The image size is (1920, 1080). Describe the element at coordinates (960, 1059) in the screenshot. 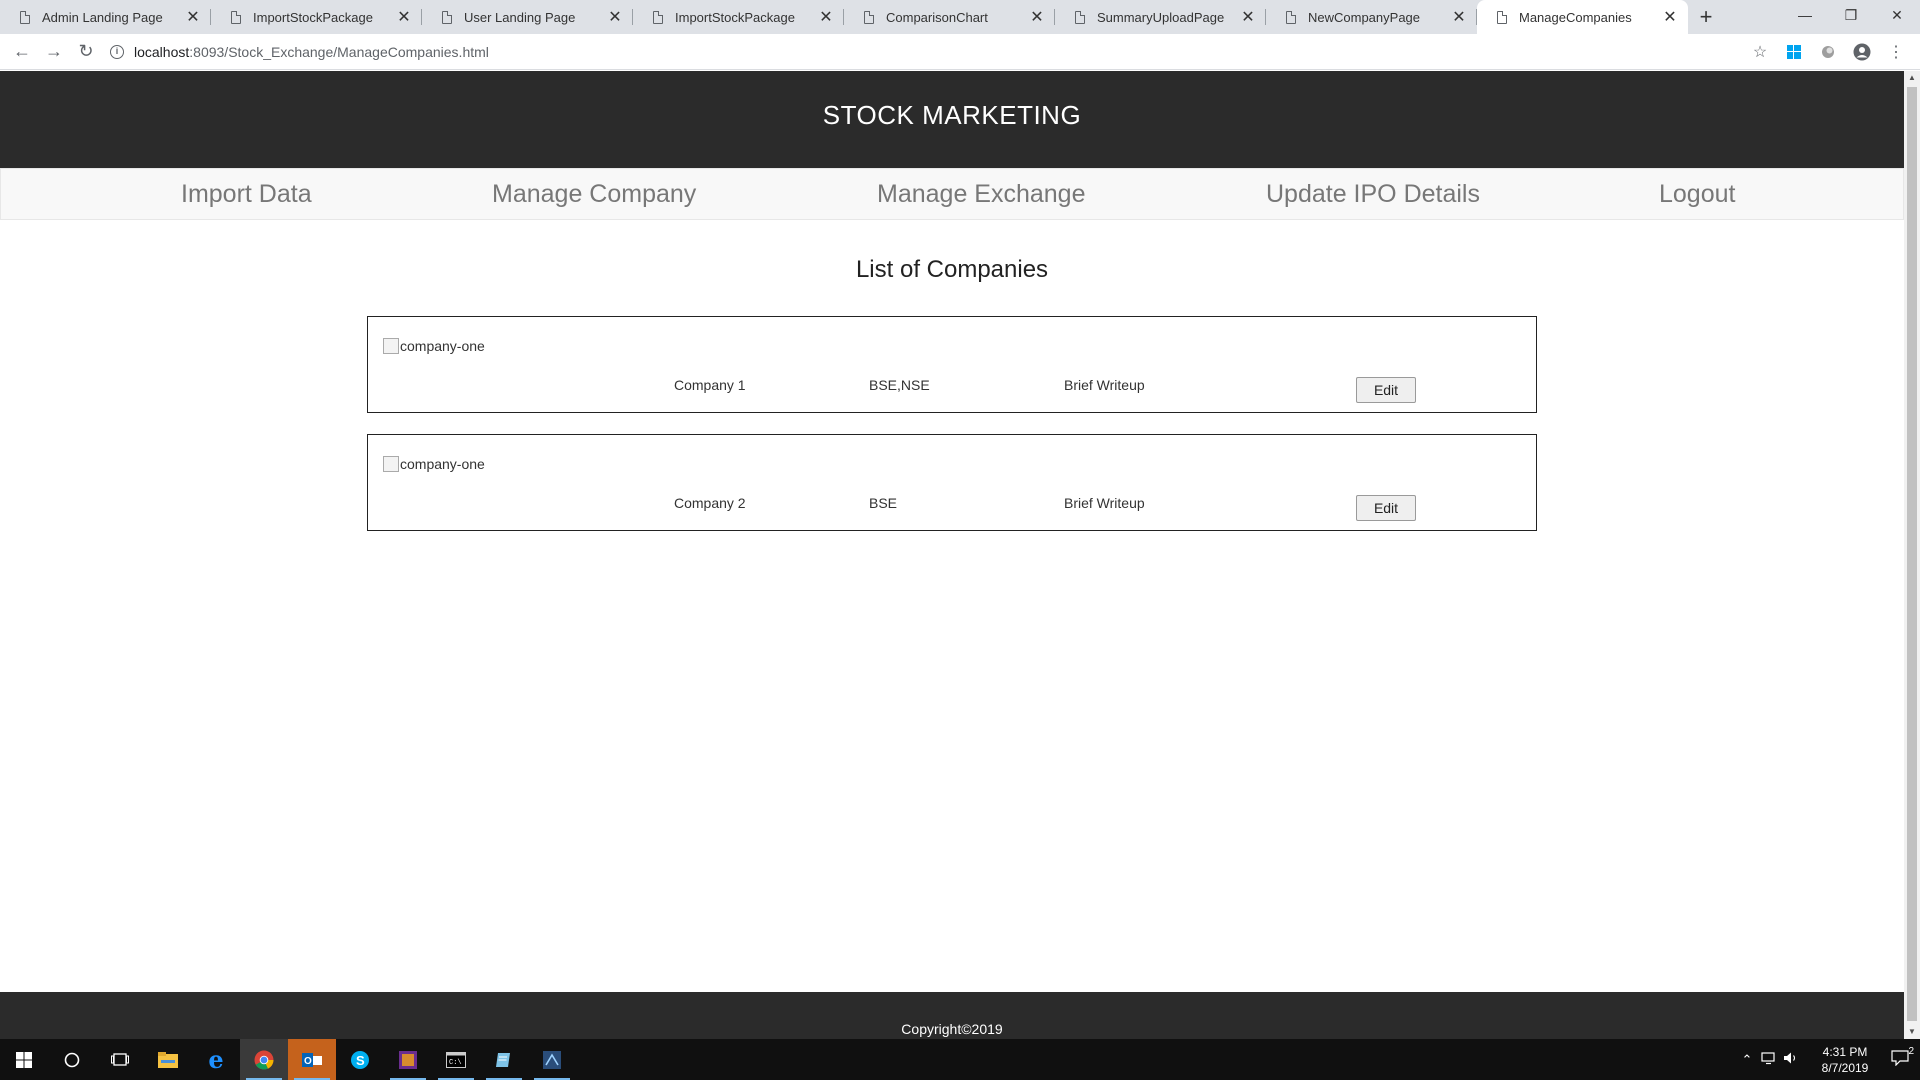

I see `windows-taskbar: e O S C:\ ⌃ 4:31 PM 8/7/2019 2` at that location.